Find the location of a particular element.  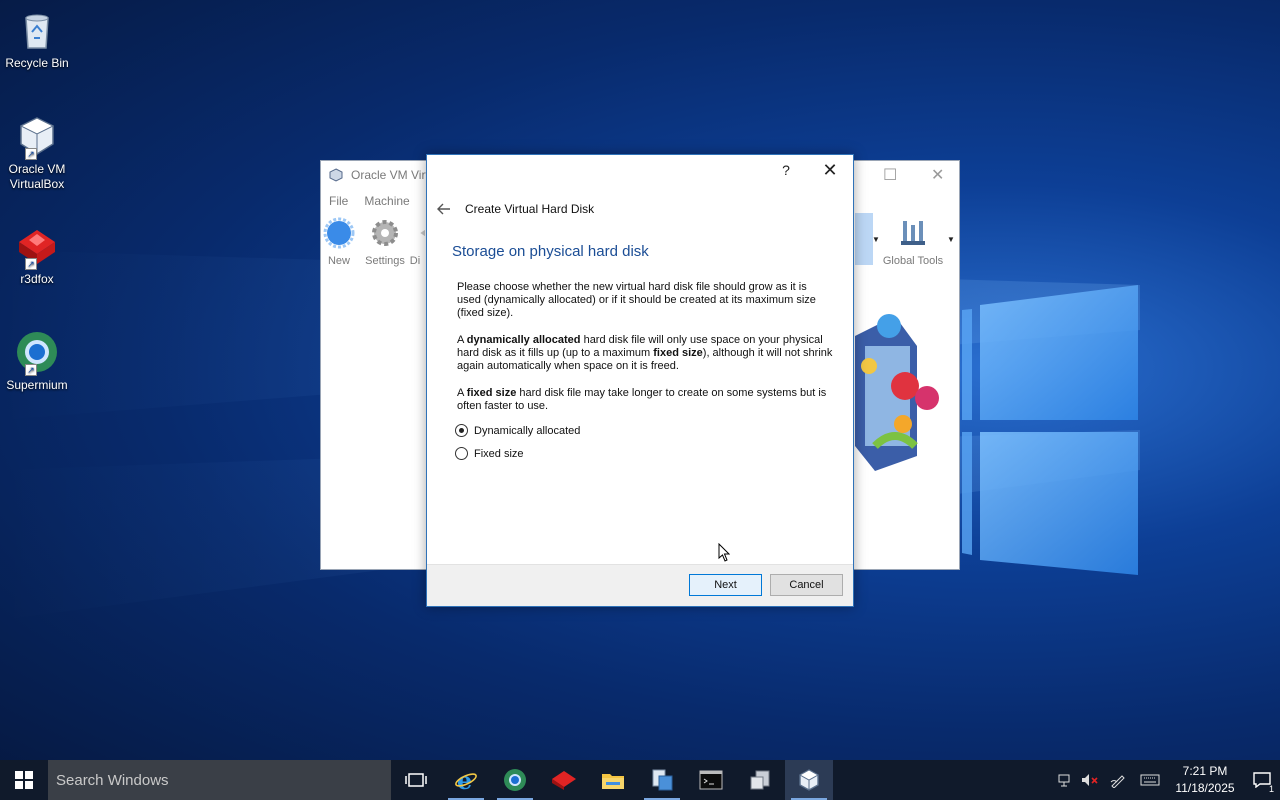

taskbar-virtual-machine-manager is located at coordinates (760, 780).